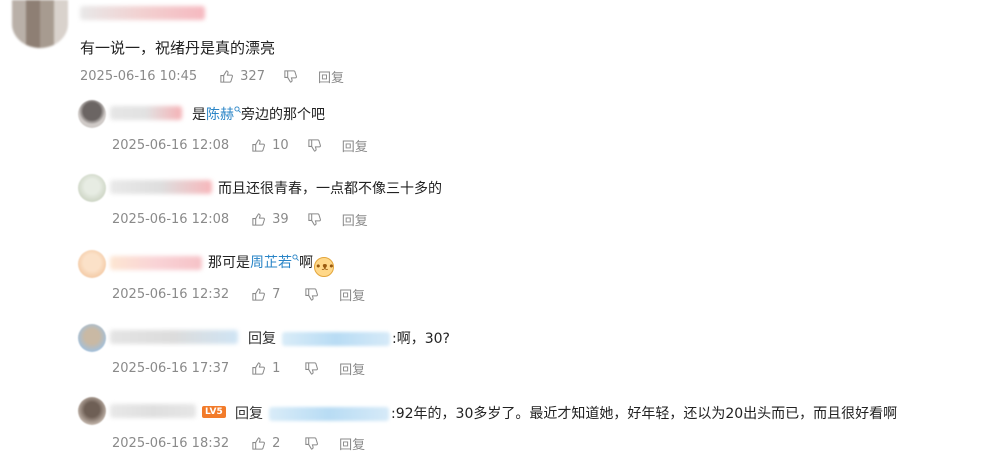 This screenshot has height=470, width=990. I want to click on reply-suffix: 旁边的那个吧, so click(283, 115).